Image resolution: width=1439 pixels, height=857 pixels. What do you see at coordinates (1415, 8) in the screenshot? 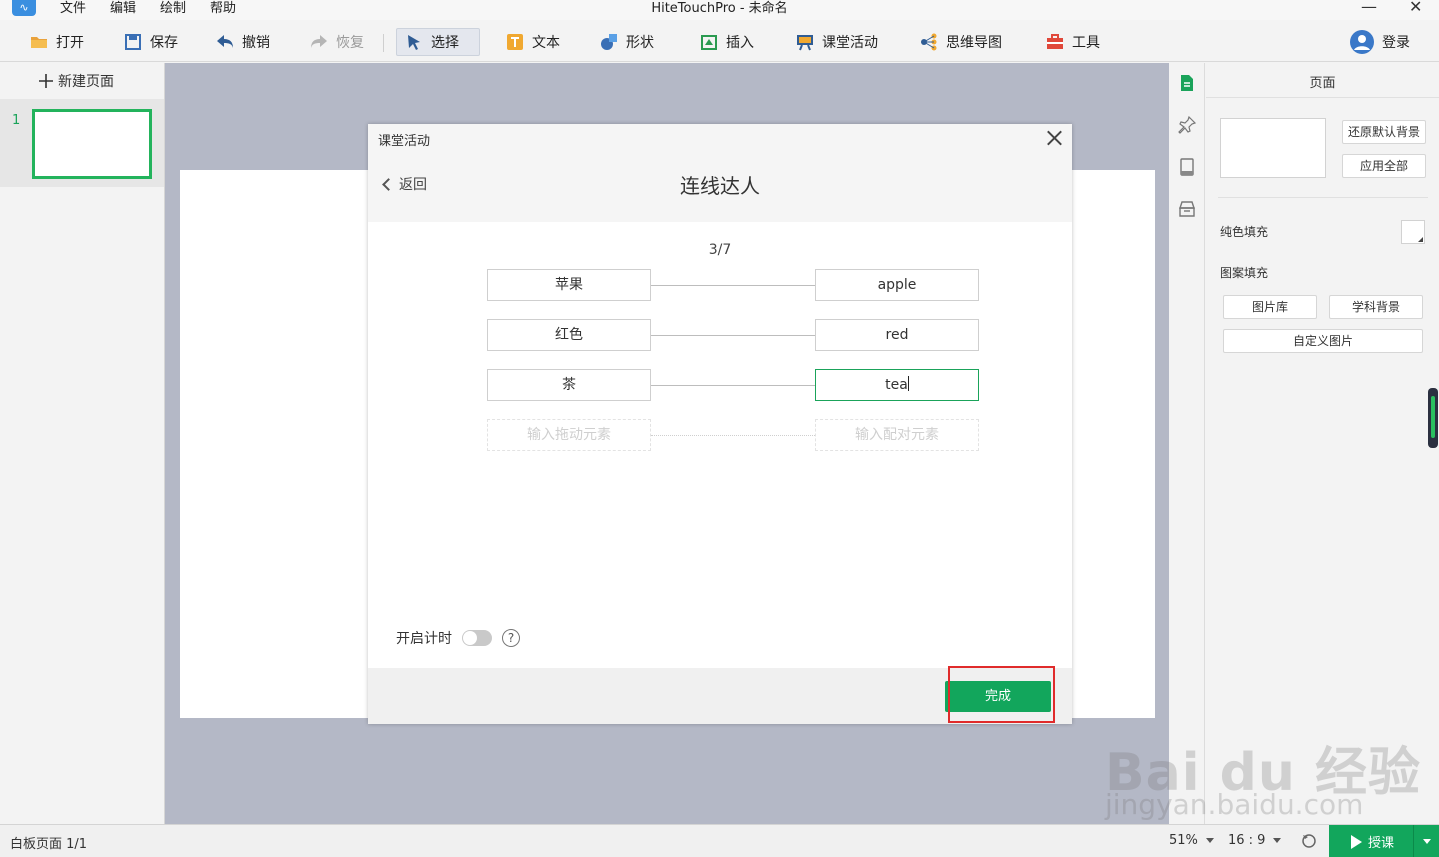
I see `close-window-button: ✕` at bounding box center [1415, 8].